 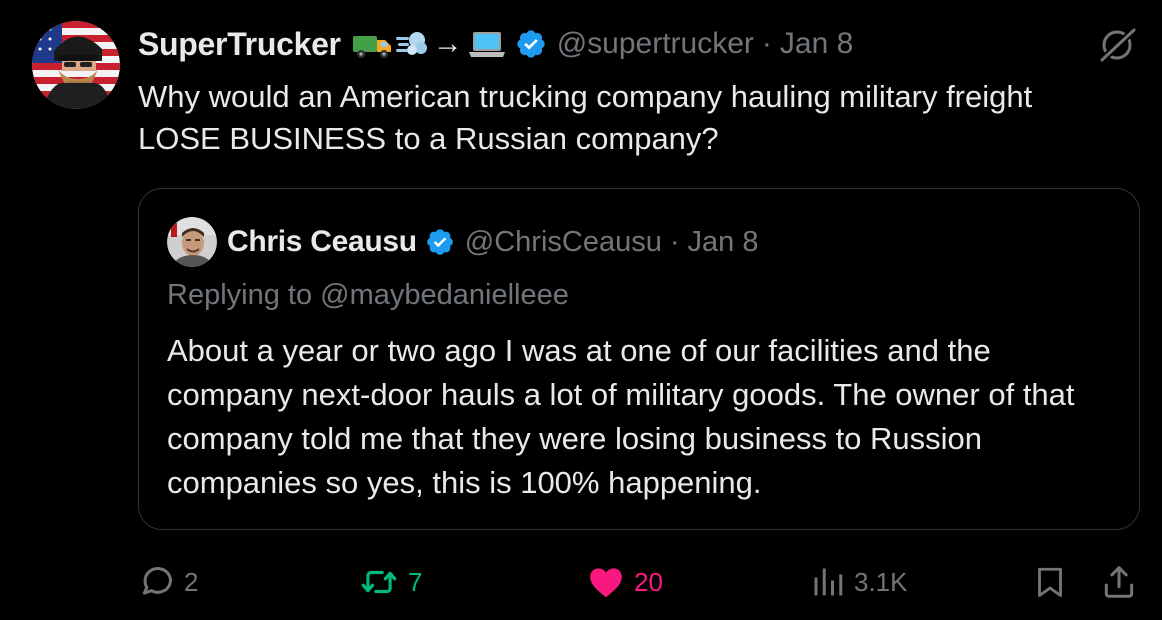 I want to click on author-handle: @supertrucker, so click(x=655, y=44).